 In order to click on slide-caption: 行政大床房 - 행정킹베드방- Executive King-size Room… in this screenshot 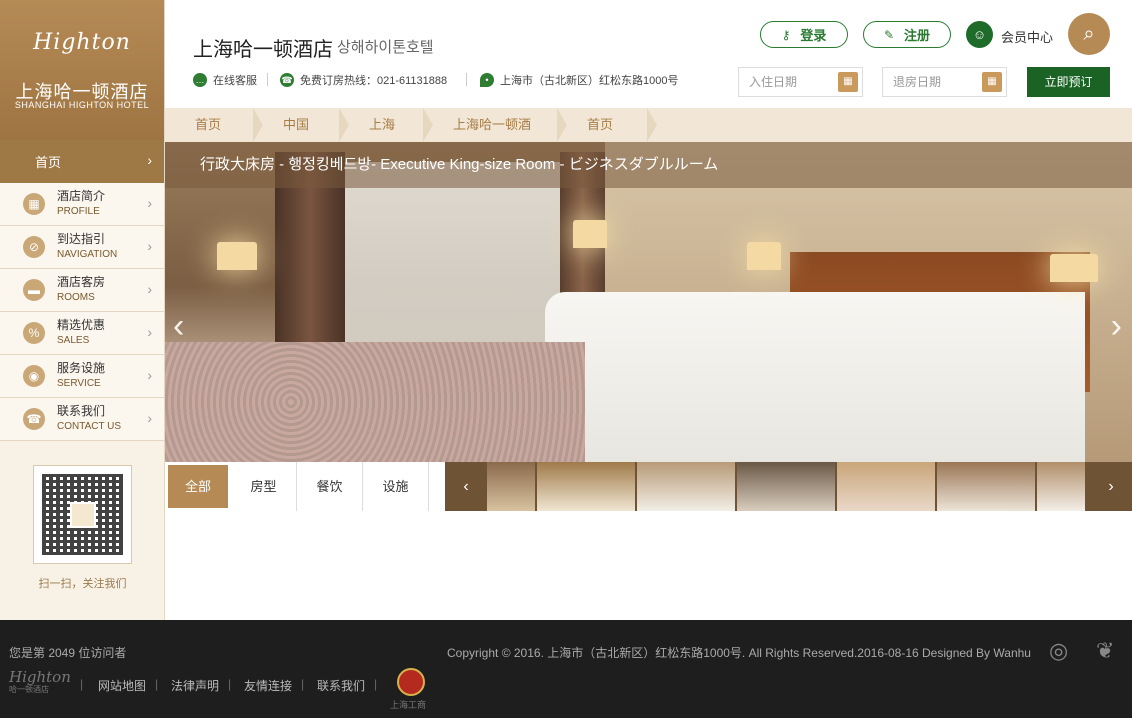, I will do `click(648, 165)`.